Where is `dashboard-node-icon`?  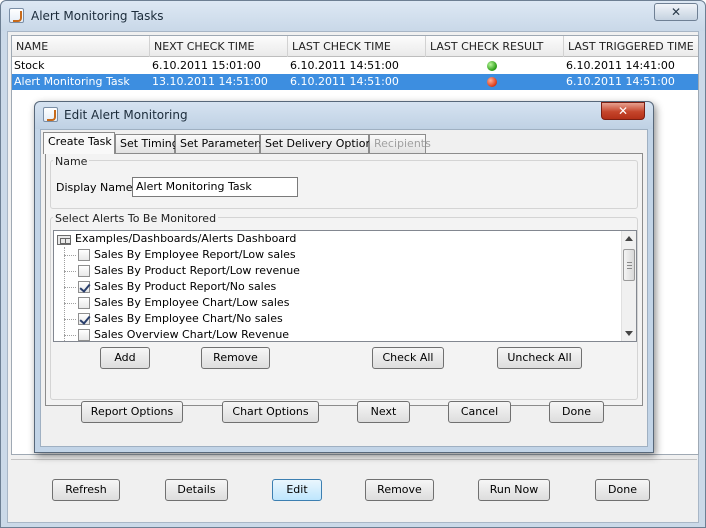
dashboard-node-icon is located at coordinates (64, 240).